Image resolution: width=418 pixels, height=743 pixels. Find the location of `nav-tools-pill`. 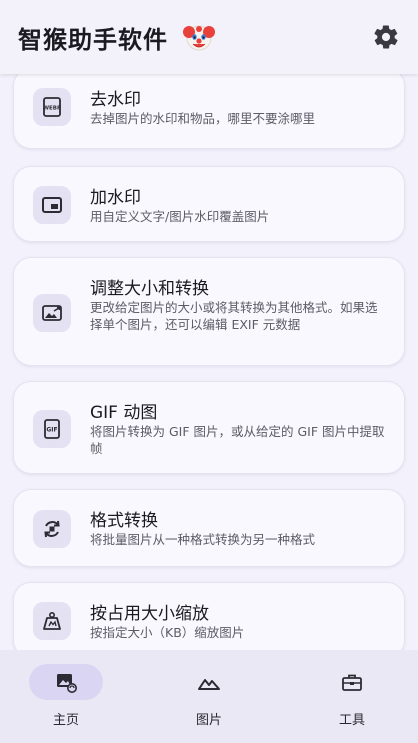

nav-tools-pill is located at coordinates (352, 682).